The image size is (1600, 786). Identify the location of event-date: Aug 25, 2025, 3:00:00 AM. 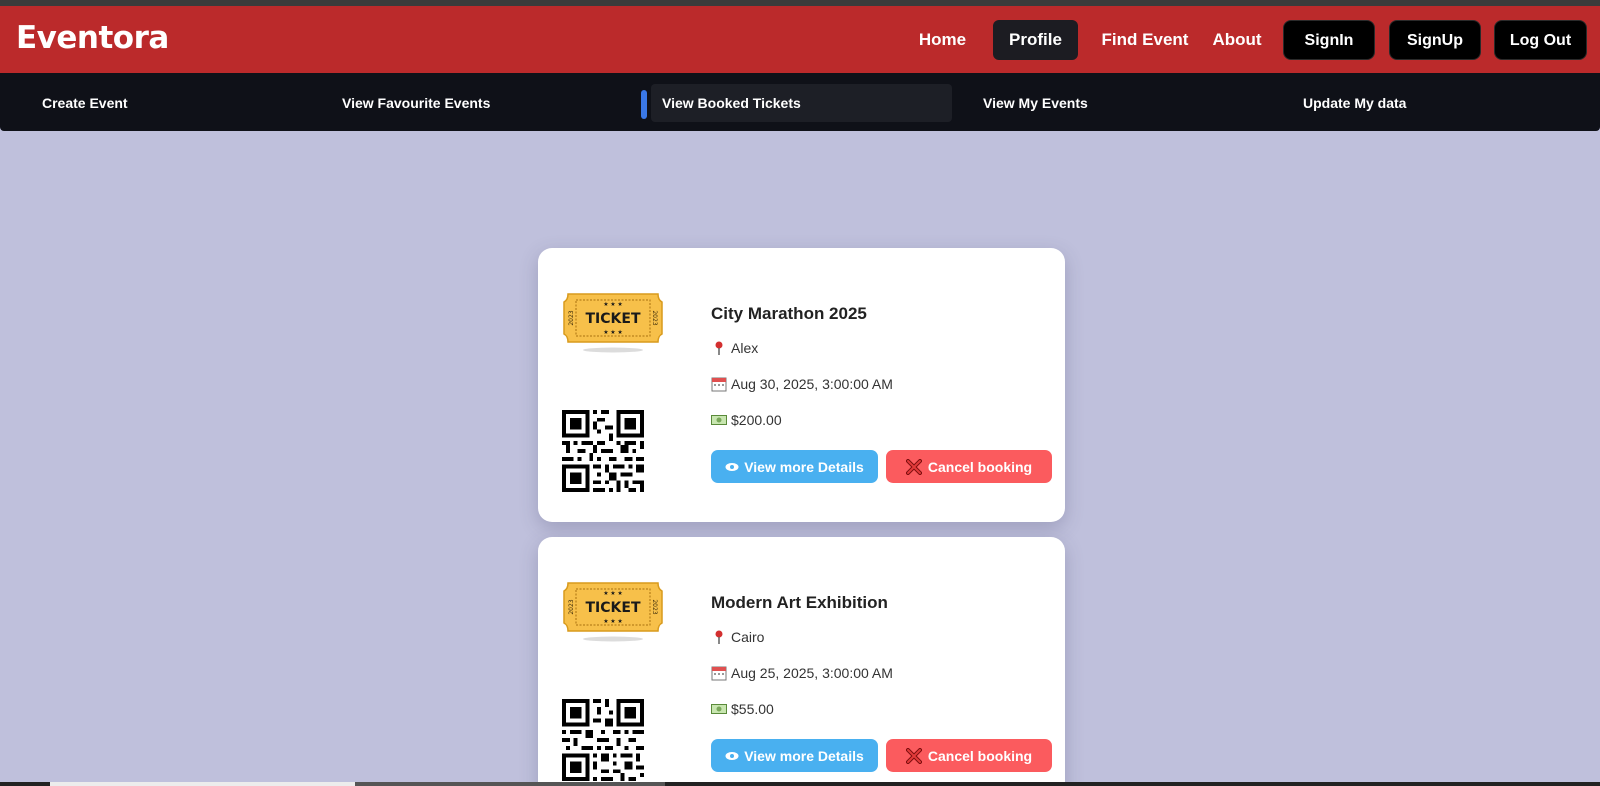
(812, 673).